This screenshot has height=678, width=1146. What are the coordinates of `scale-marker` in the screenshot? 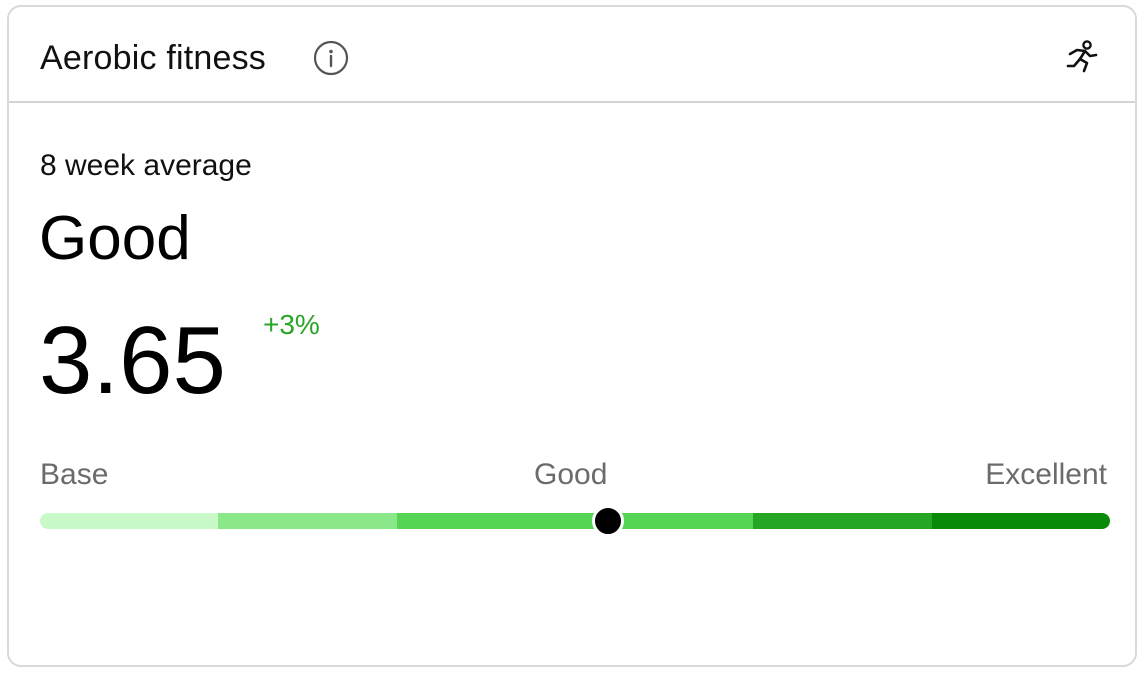 It's located at (608, 521).